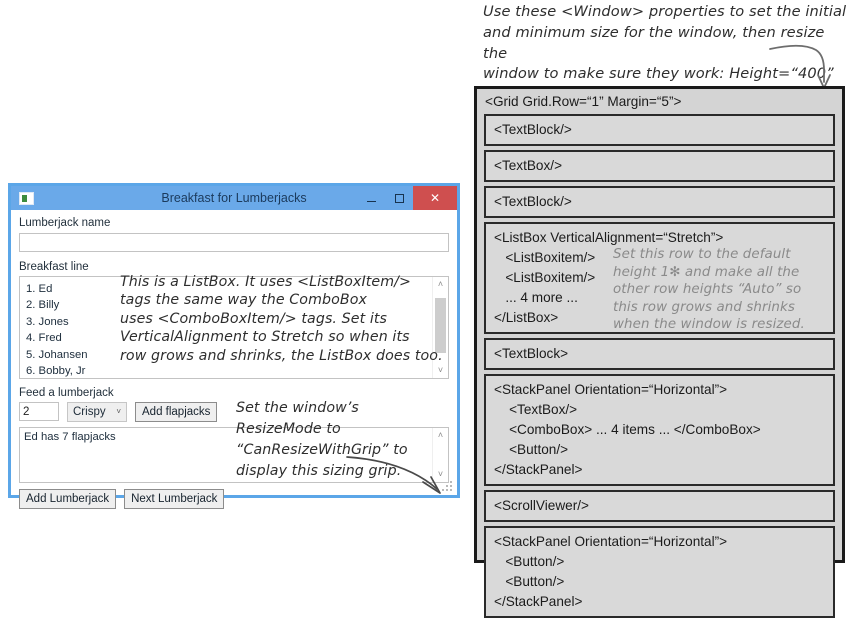 This screenshot has height=625, width=847. Describe the element at coordinates (393, 475) in the screenshot. I see `sizing-grip-pointer-arrow-icon` at that location.